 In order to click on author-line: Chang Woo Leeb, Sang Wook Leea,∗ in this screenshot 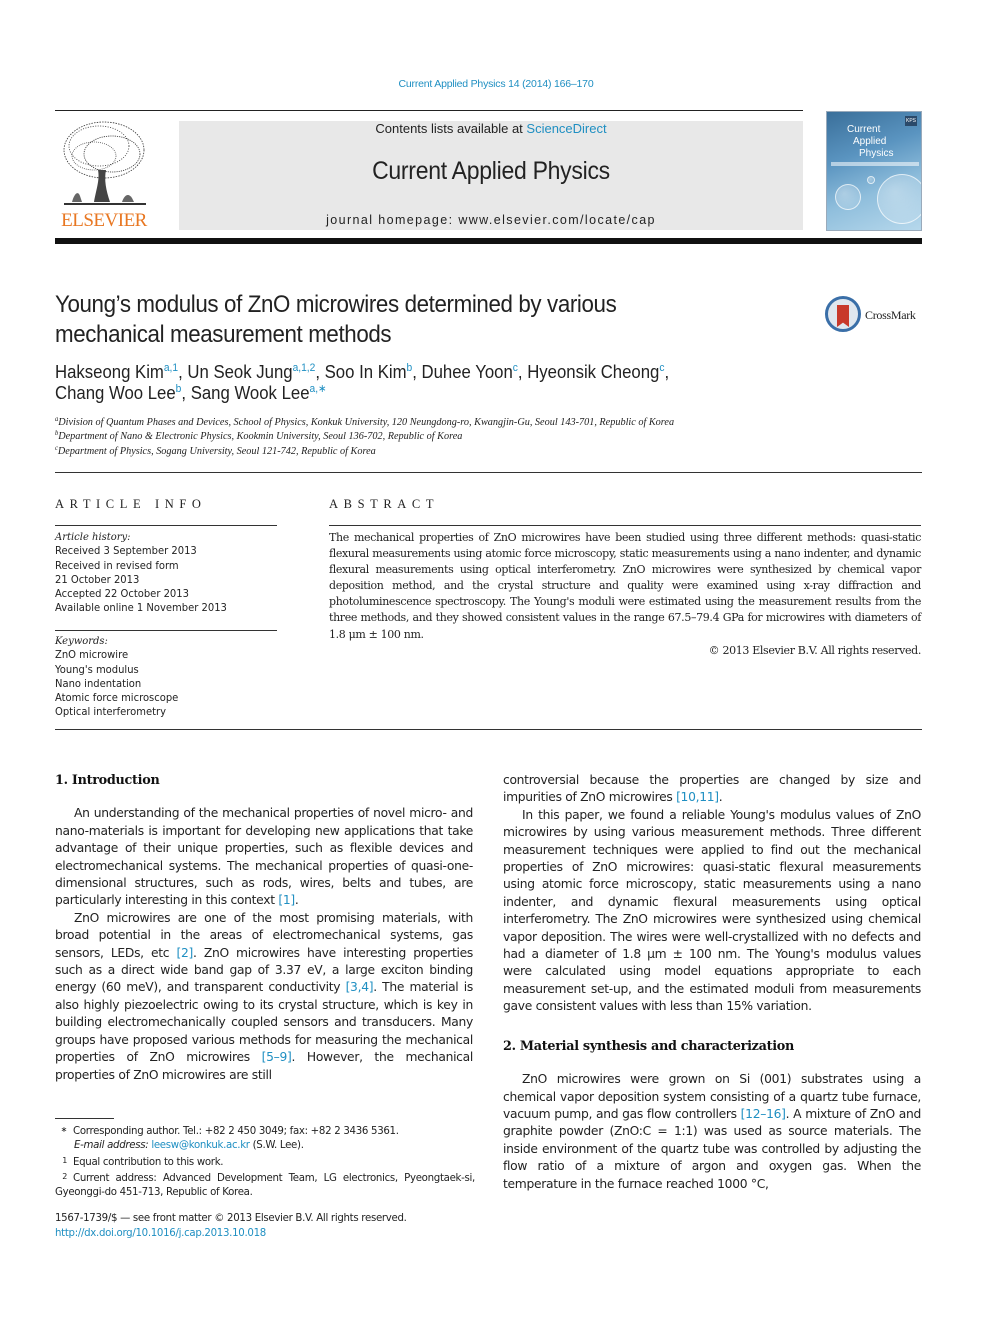, I will do `click(408, 393)`.